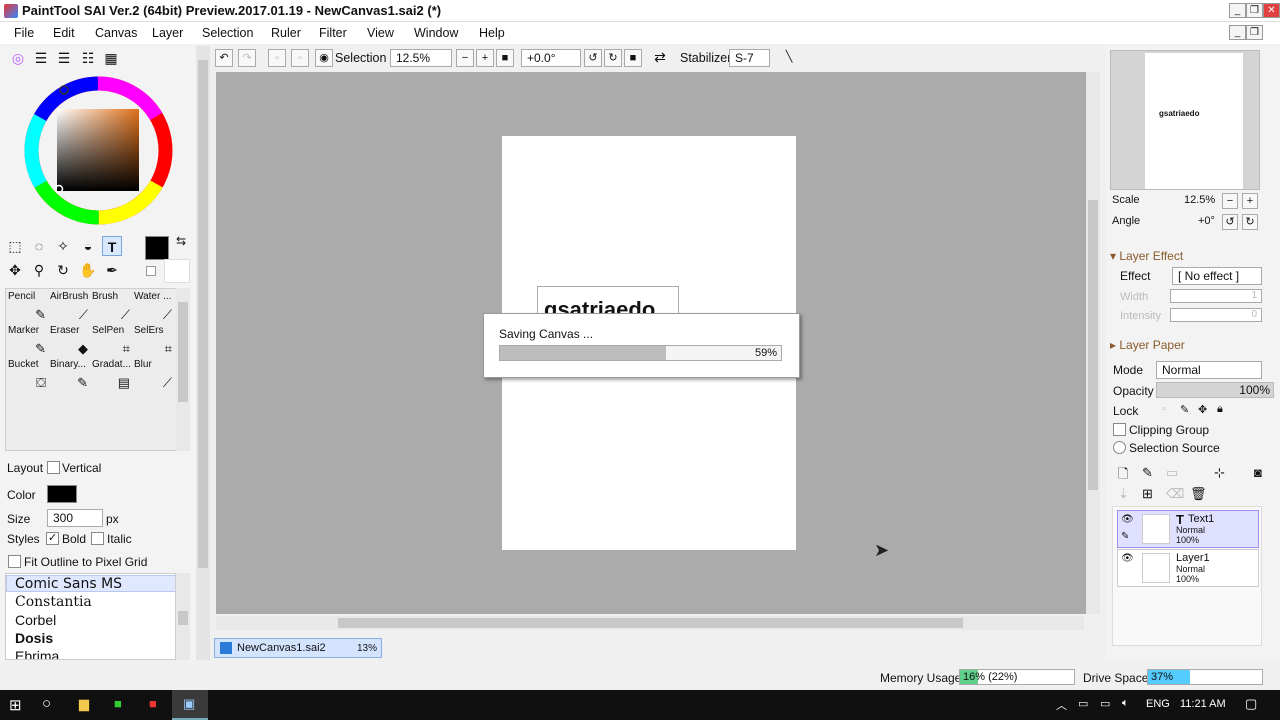 Image resolution: width=1280 pixels, height=720 pixels. I want to click on undo-icon: ↶, so click(224, 58).